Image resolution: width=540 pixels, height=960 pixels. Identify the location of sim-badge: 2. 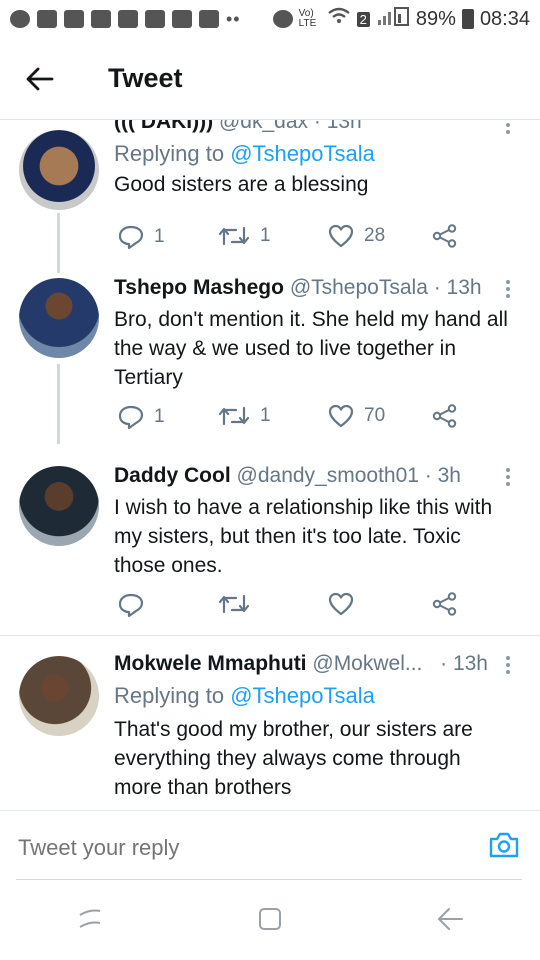
(363, 19).